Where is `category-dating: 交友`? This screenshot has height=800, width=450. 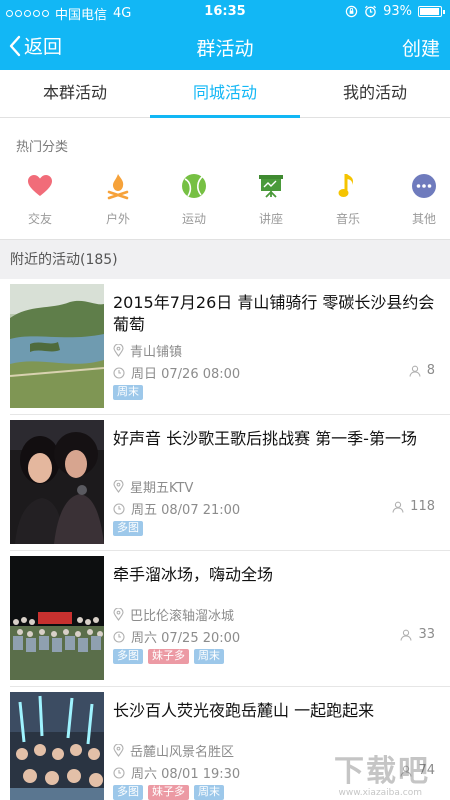
category-dating: 交友 is located at coordinates (40, 199).